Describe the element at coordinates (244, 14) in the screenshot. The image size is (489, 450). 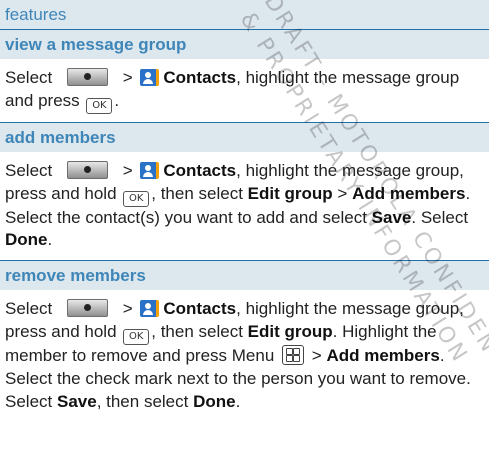
I see `chapter-header: features` at that location.